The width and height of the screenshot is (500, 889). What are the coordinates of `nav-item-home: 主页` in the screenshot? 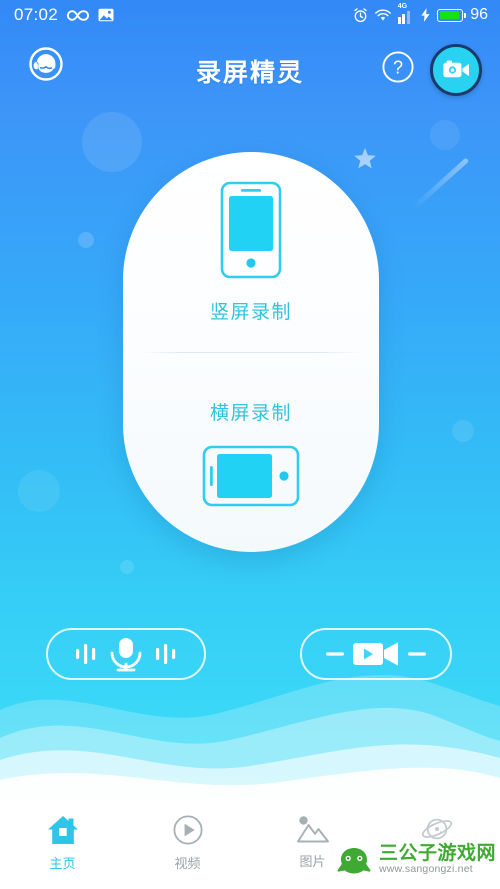 It's located at (62, 843).